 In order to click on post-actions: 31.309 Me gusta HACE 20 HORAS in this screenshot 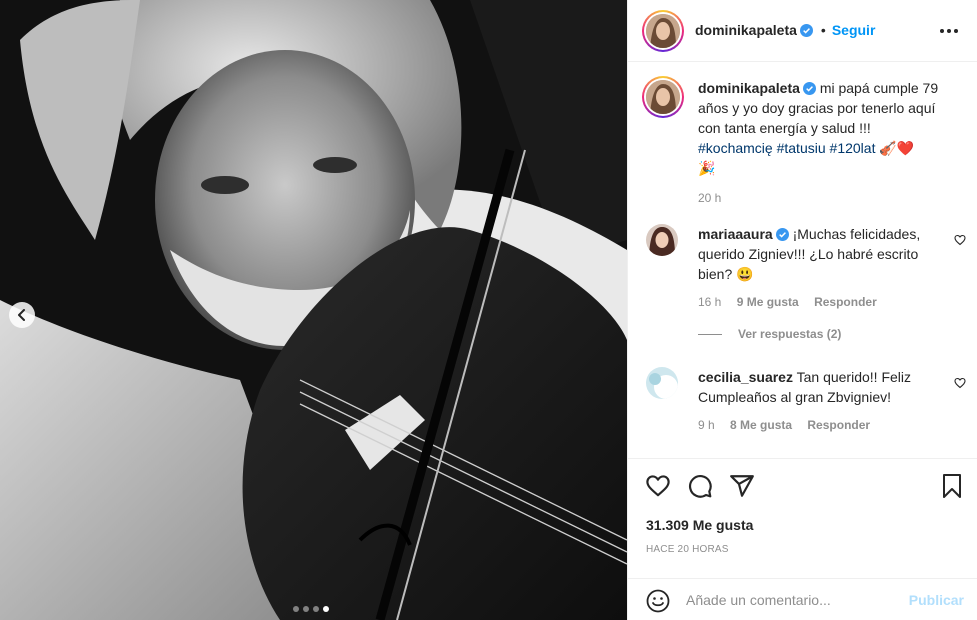, I will do `click(802, 518)`.